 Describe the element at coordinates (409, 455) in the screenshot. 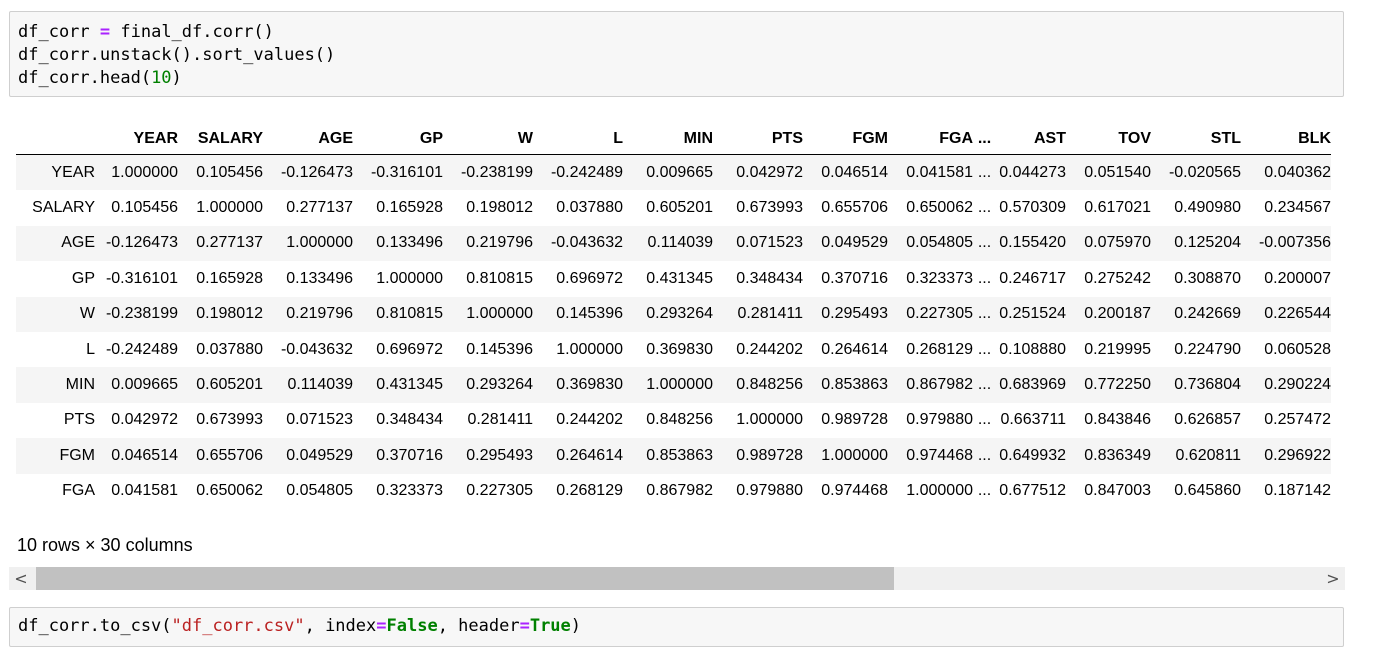

I see `table-cell: 0.370716` at that location.